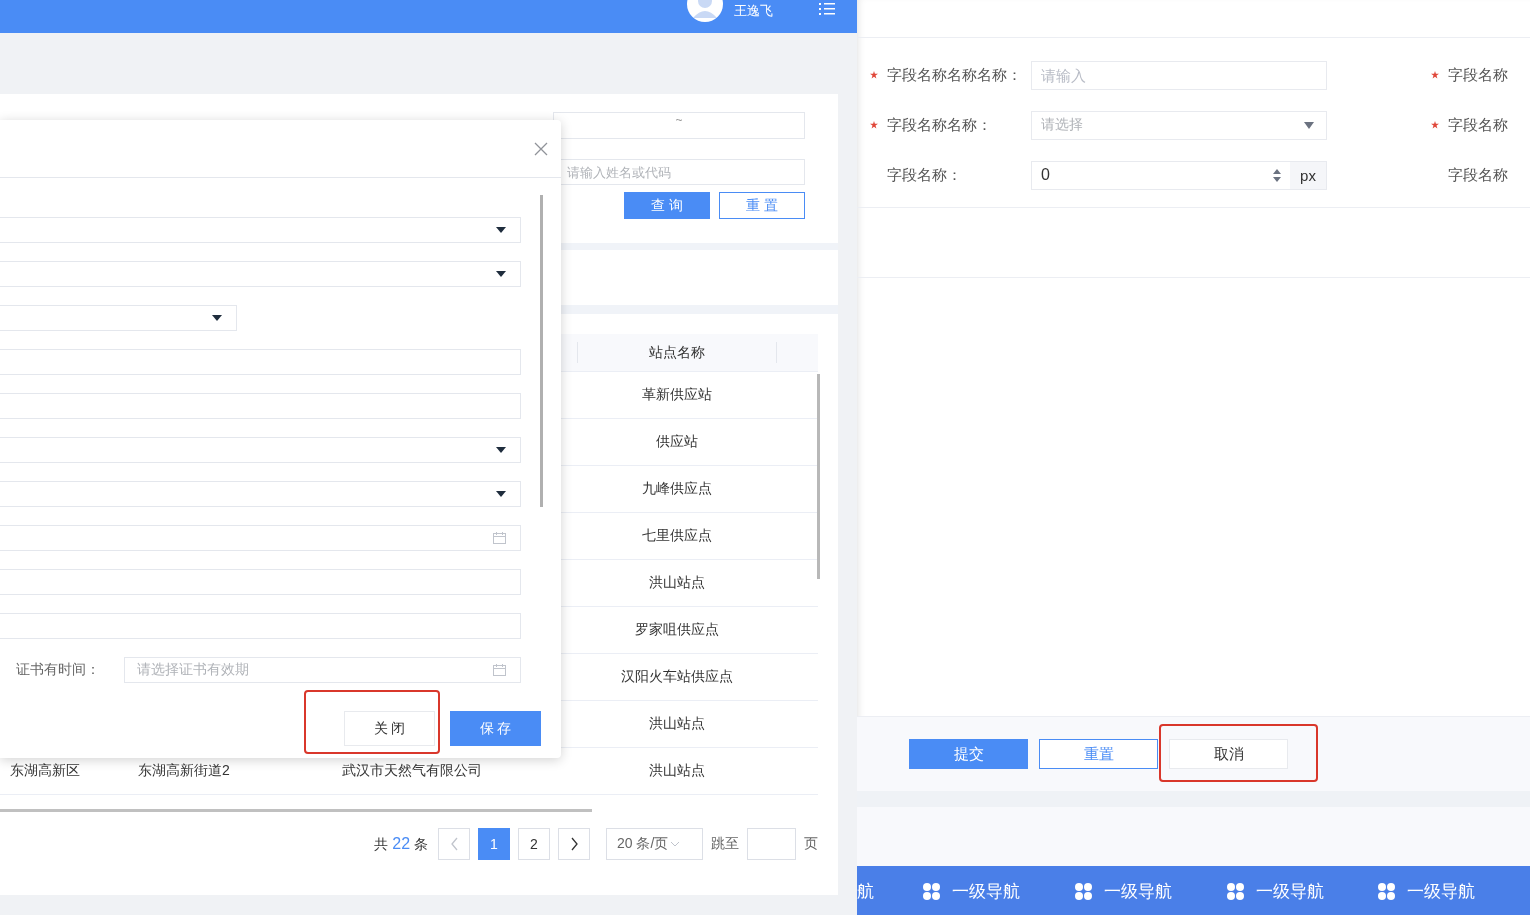  Describe the element at coordinates (1062, 125) in the screenshot. I see `placeholder-text: 请选择` at that location.